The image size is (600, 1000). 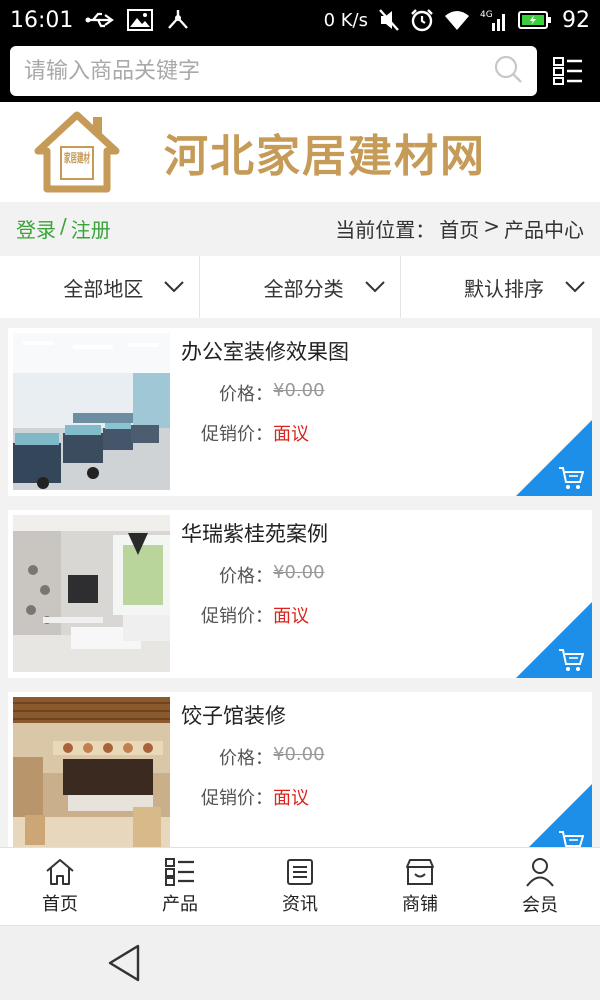 I want to click on shop-icon, so click(x=420, y=871).